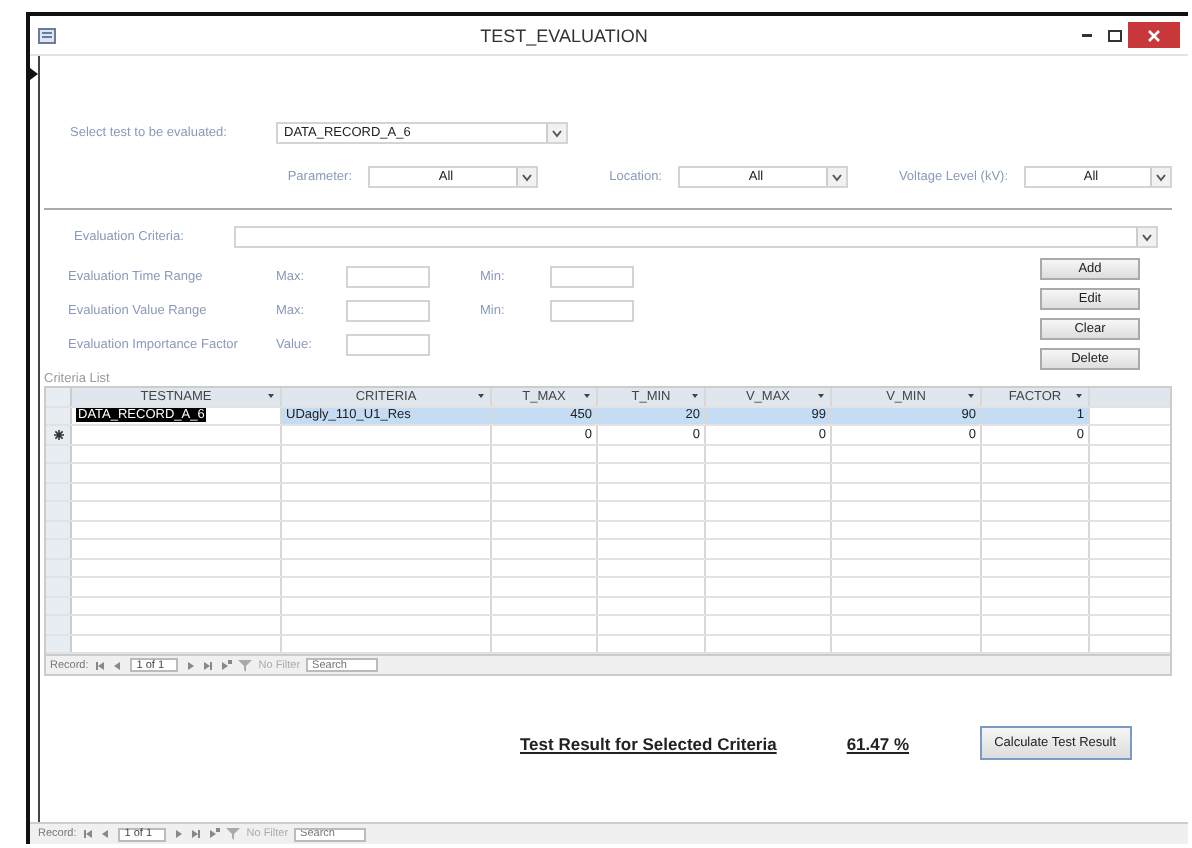 The height and width of the screenshot is (848, 1192). I want to click on window-title: TEST_EVALUATION, so click(564, 35).